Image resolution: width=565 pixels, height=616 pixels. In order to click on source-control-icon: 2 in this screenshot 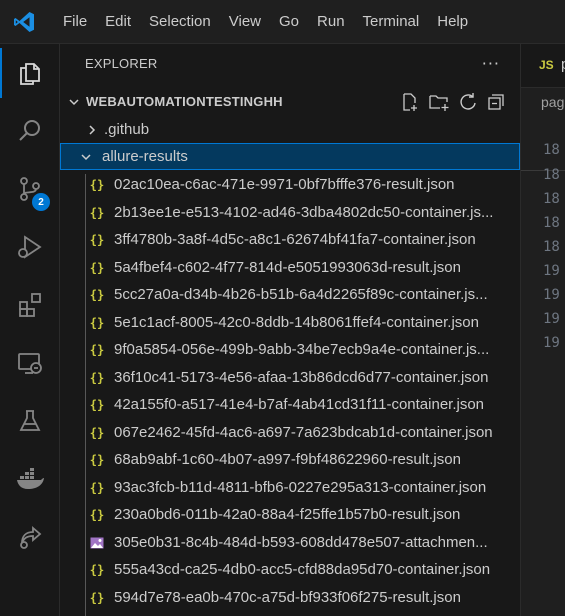, I will do `click(30, 189)`.